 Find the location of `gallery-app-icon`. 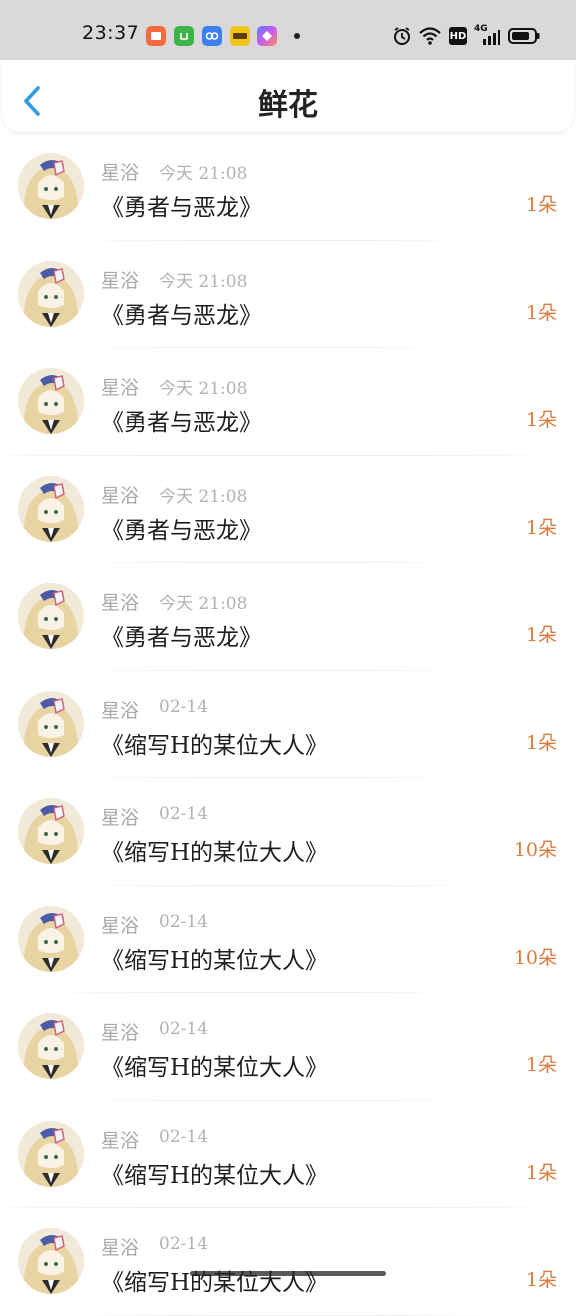

gallery-app-icon is located at coordinates (267, 36).